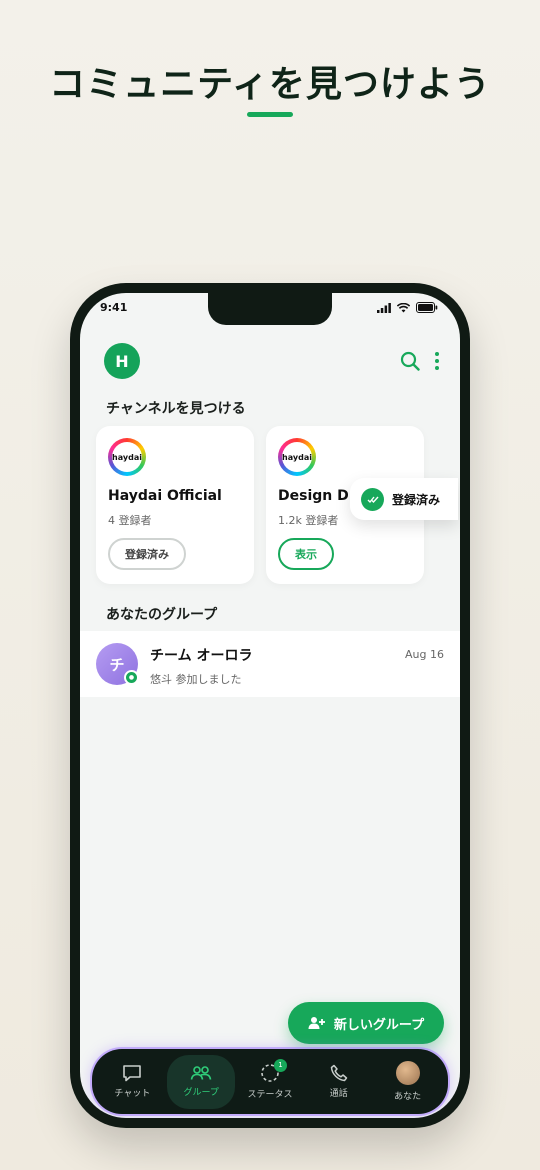  What do you see at coordinates (201, 1073) in the screenshot?
I see `group-icon` at bounding box center [201, 1073].